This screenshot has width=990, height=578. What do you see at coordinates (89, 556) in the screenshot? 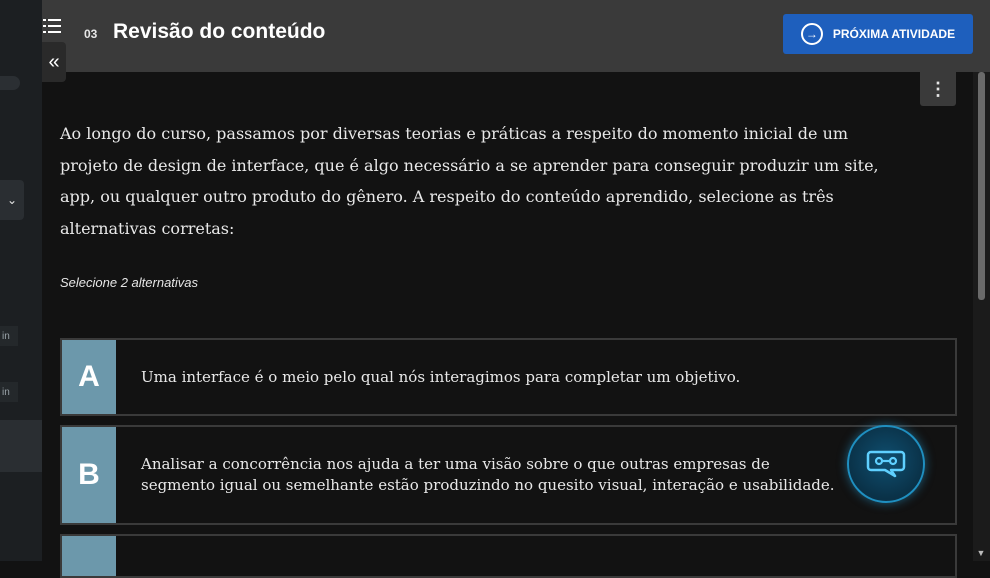
I see `alternative-letter` at bounding box center [89, 556].